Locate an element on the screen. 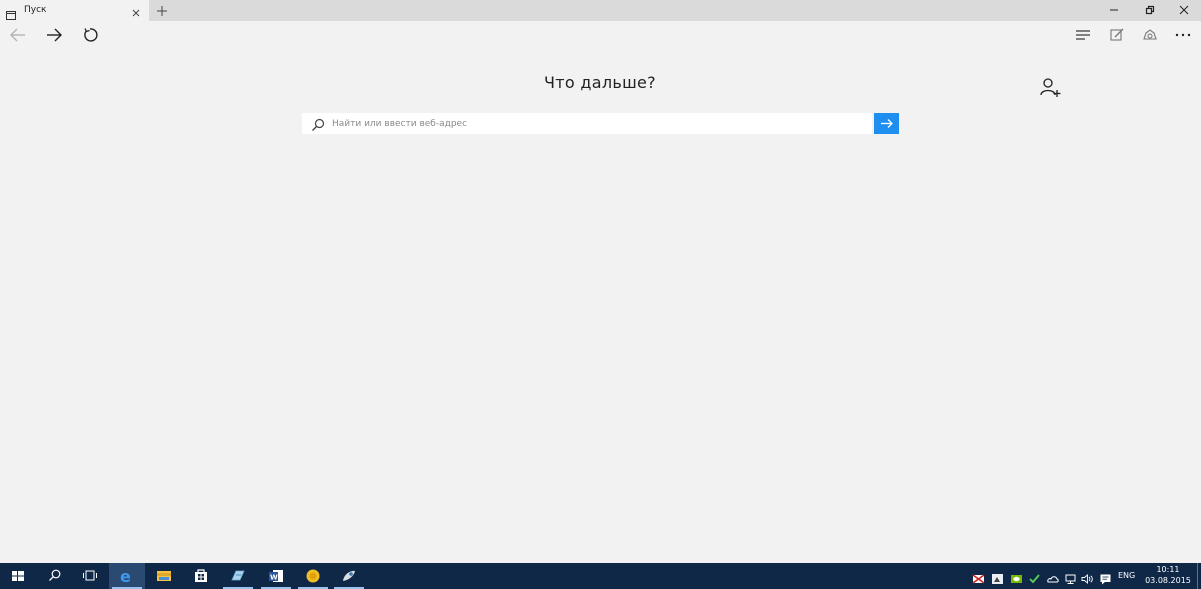  back-arrow-icon is located at coordinates (17, 35).